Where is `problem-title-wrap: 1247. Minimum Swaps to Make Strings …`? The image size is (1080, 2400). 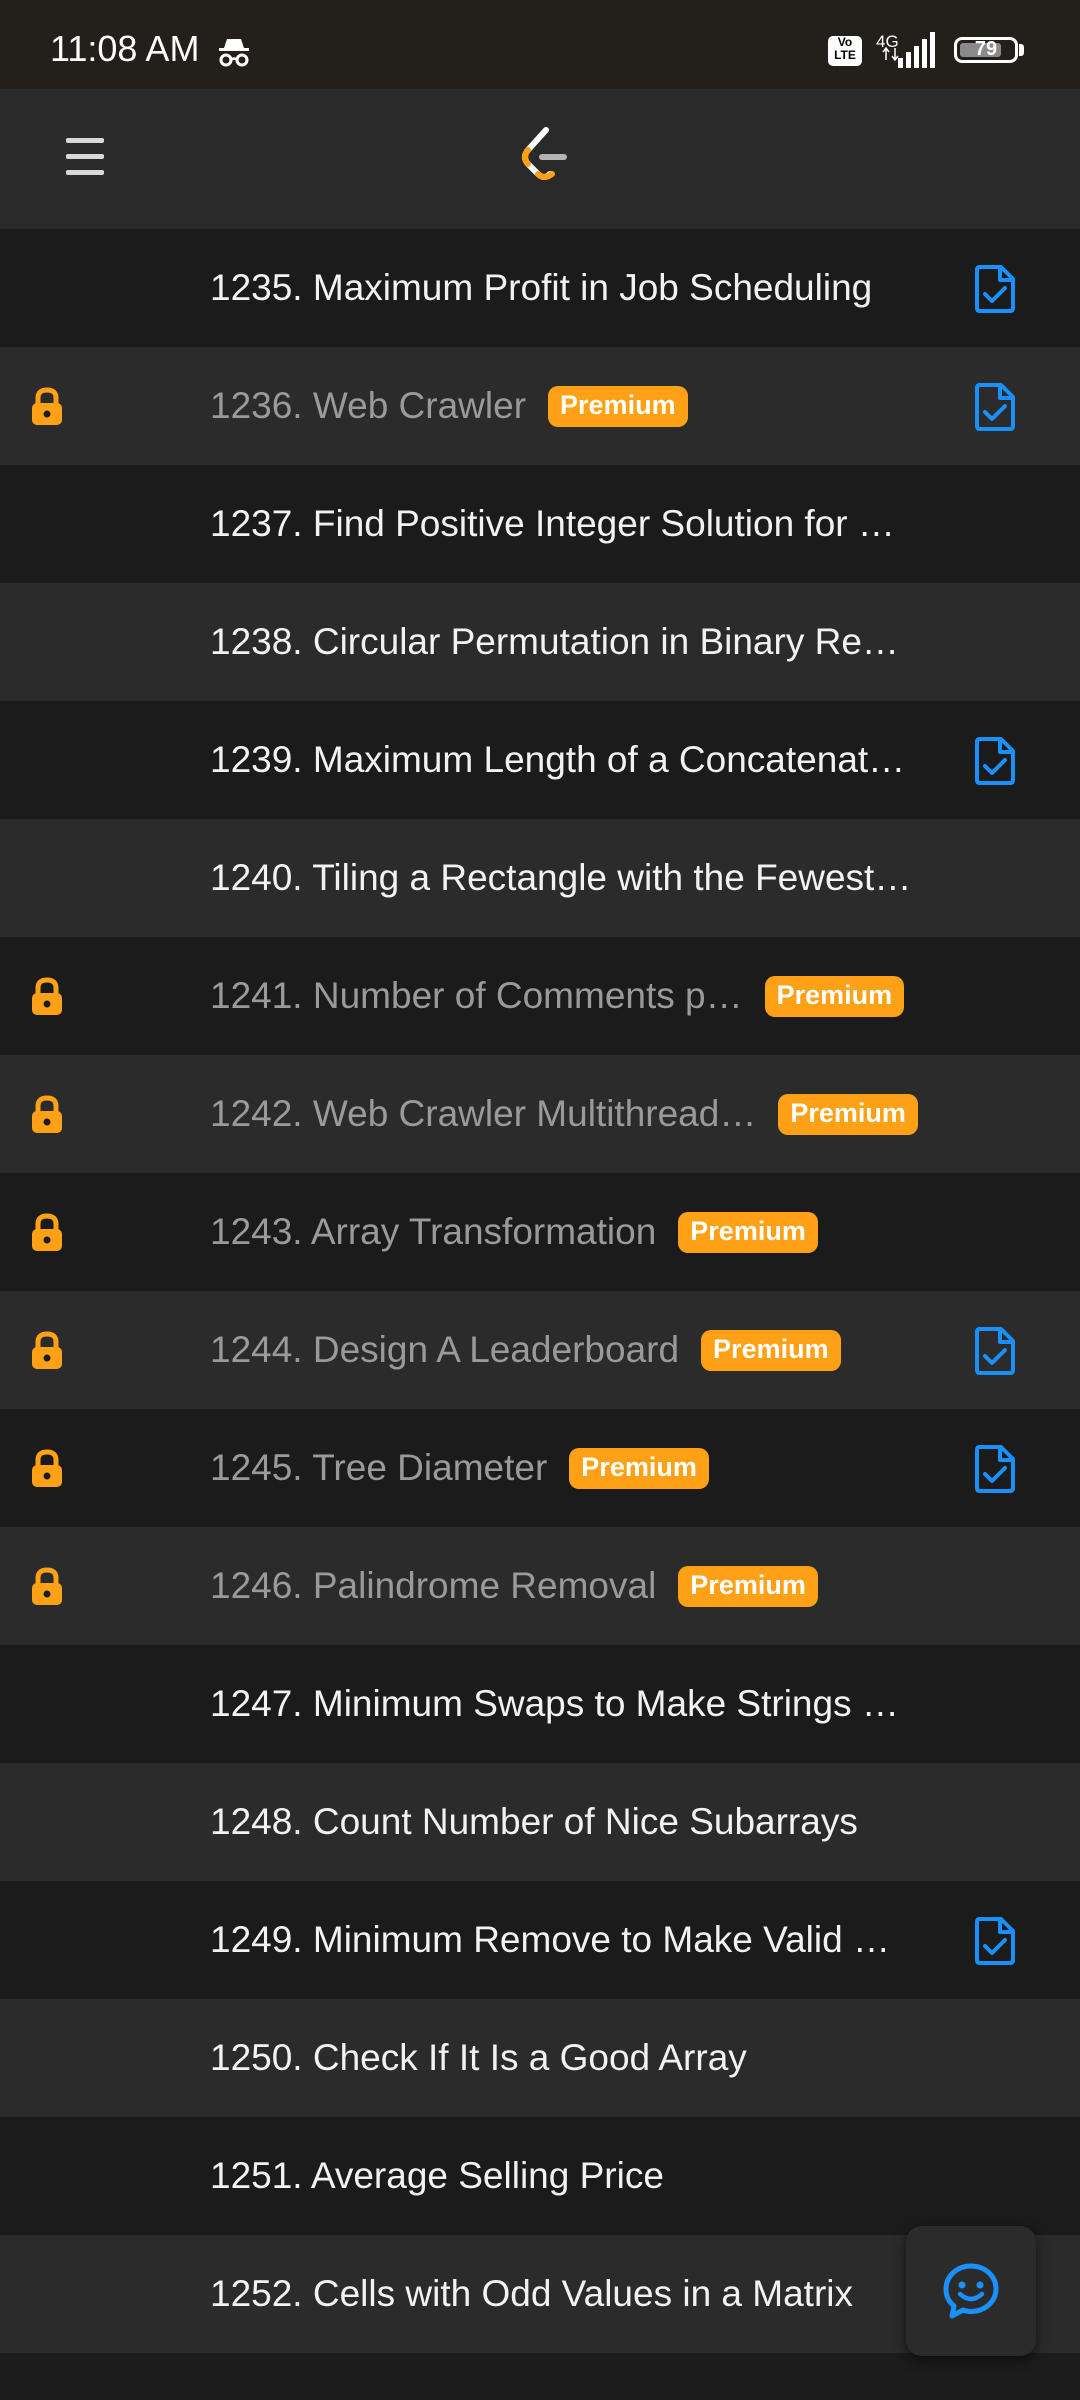 problem-title-wrap: 1247. Minimum Swaps to Make Strings … is located at coordinates (554, 1704).